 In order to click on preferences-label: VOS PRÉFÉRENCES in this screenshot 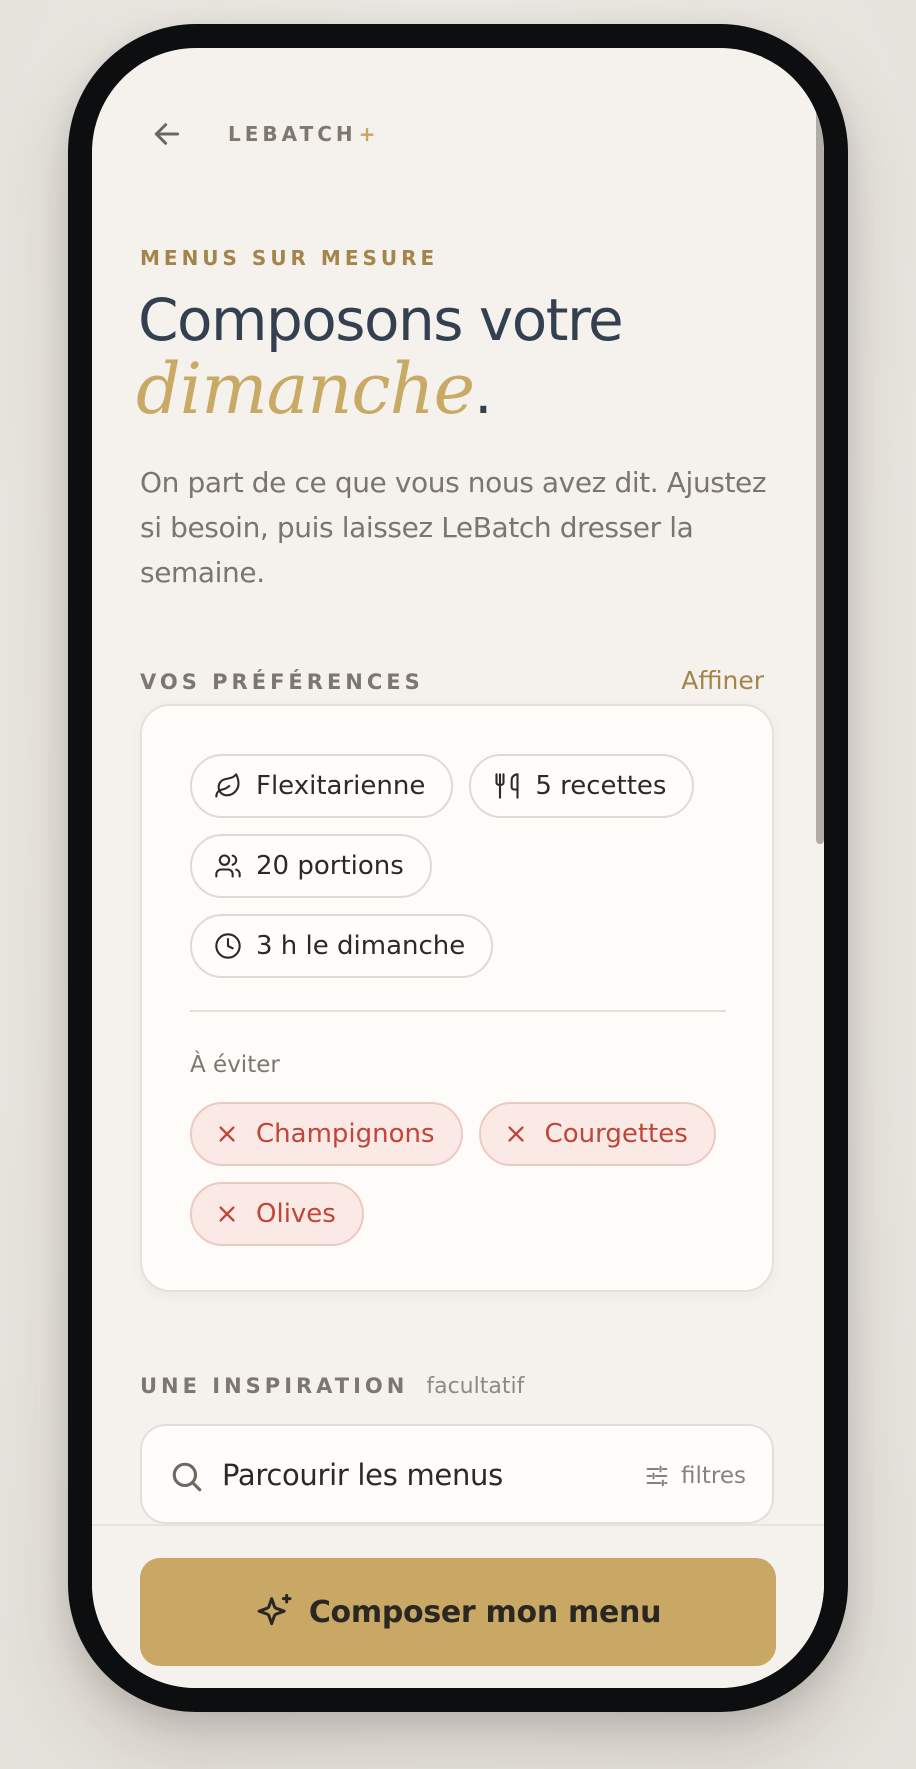, I will do `click(282, 682)`.